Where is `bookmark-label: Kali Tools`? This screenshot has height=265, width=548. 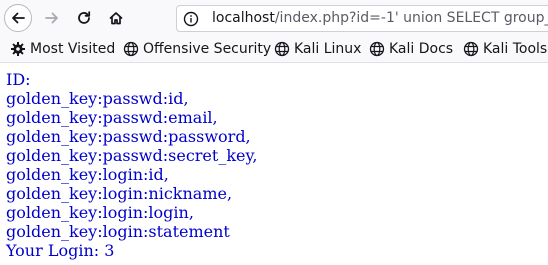 bookmark-label: Kali Tools is located at coordinates (515, 49).